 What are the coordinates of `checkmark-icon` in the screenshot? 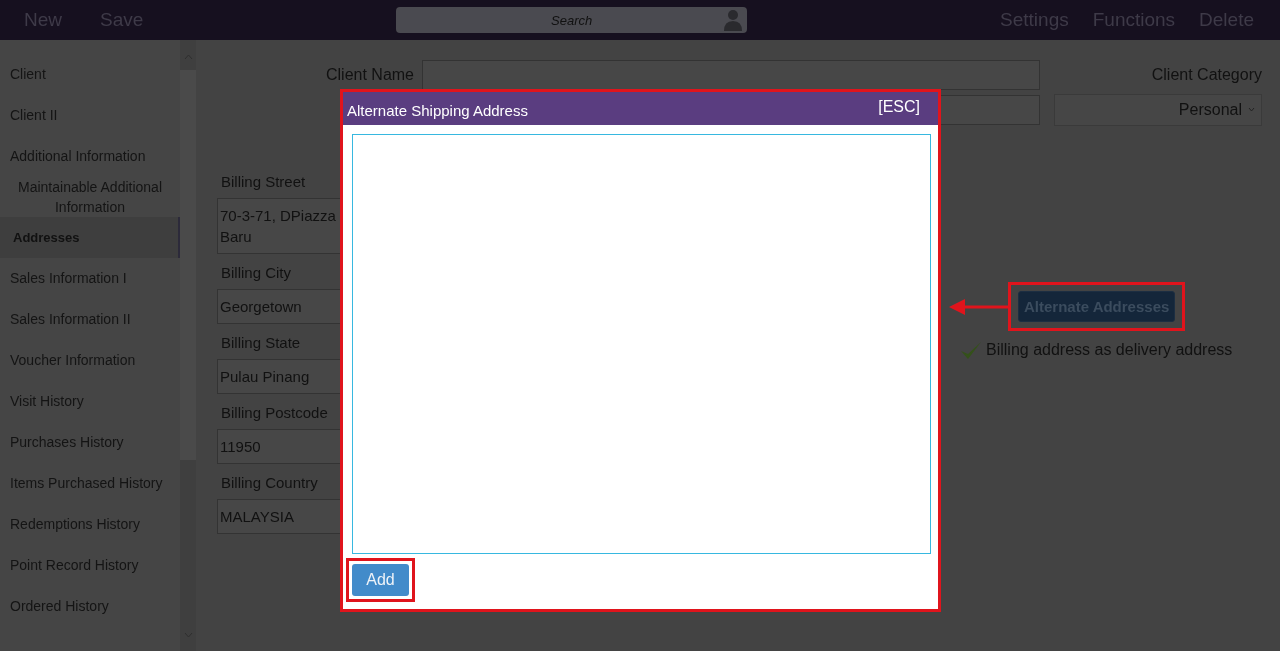 It's located at (971, 350).